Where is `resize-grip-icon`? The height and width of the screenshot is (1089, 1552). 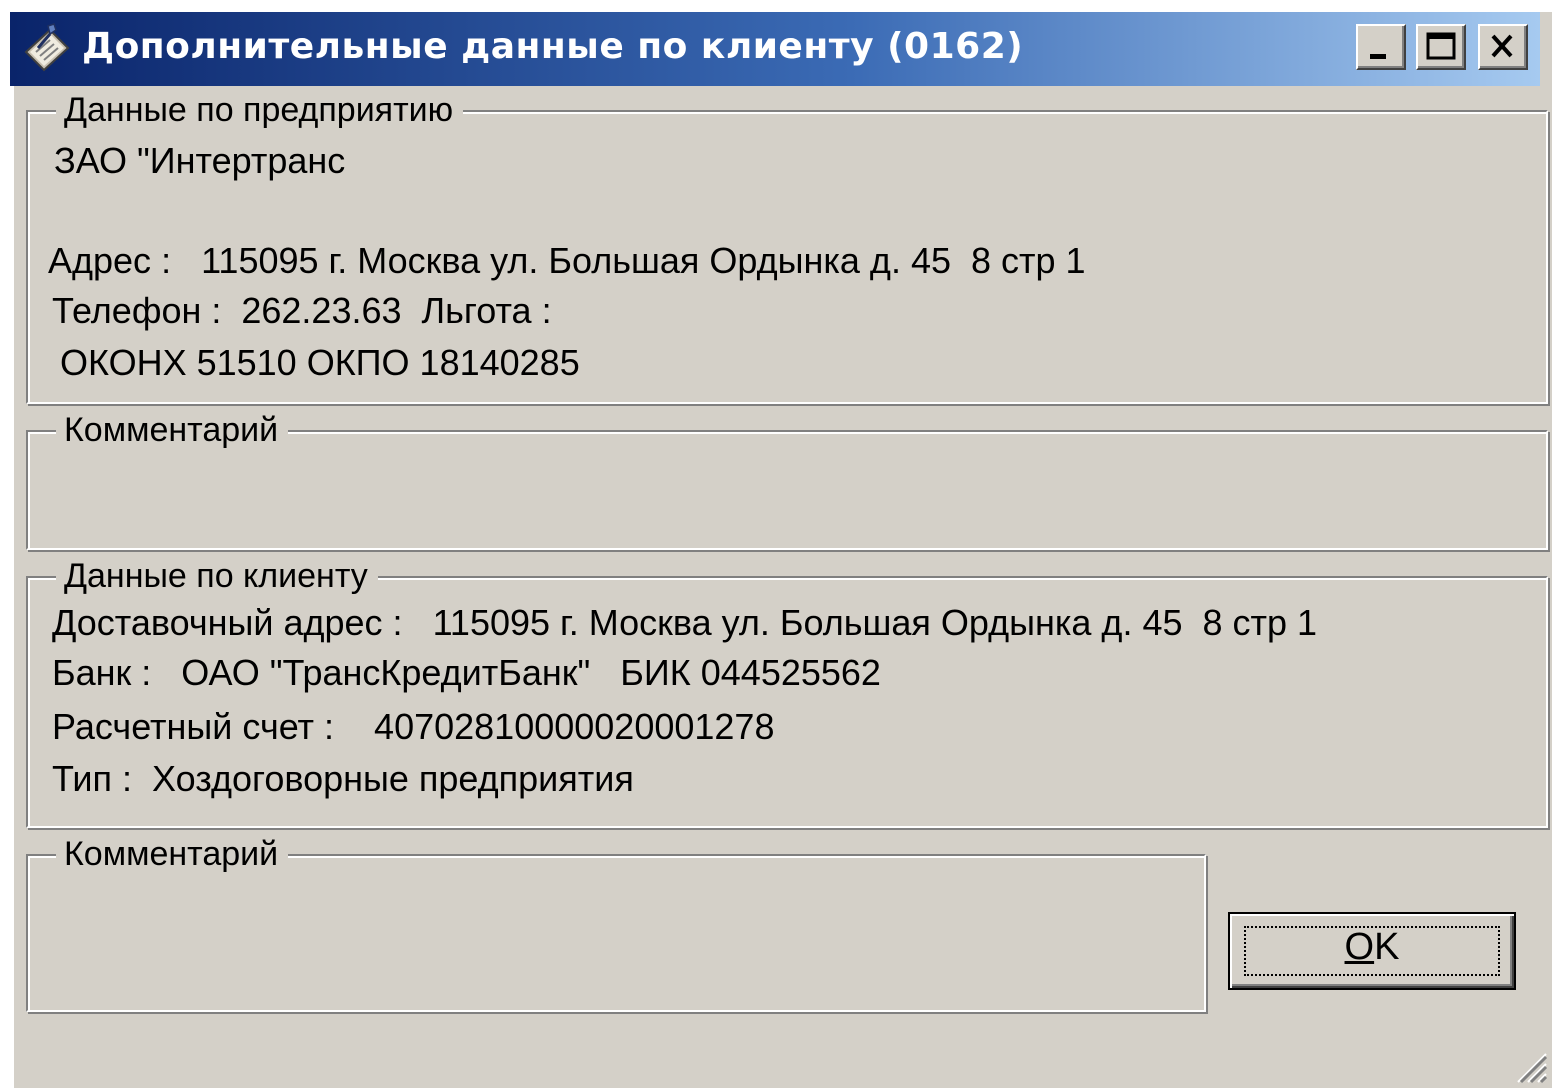
resize-grip-icon is located at coordinates (1530, 1066).